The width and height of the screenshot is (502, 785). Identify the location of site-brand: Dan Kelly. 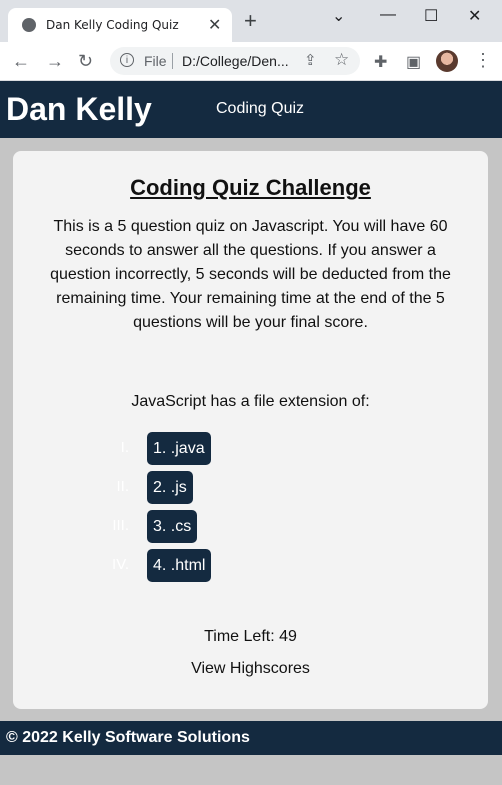
(79, 109).